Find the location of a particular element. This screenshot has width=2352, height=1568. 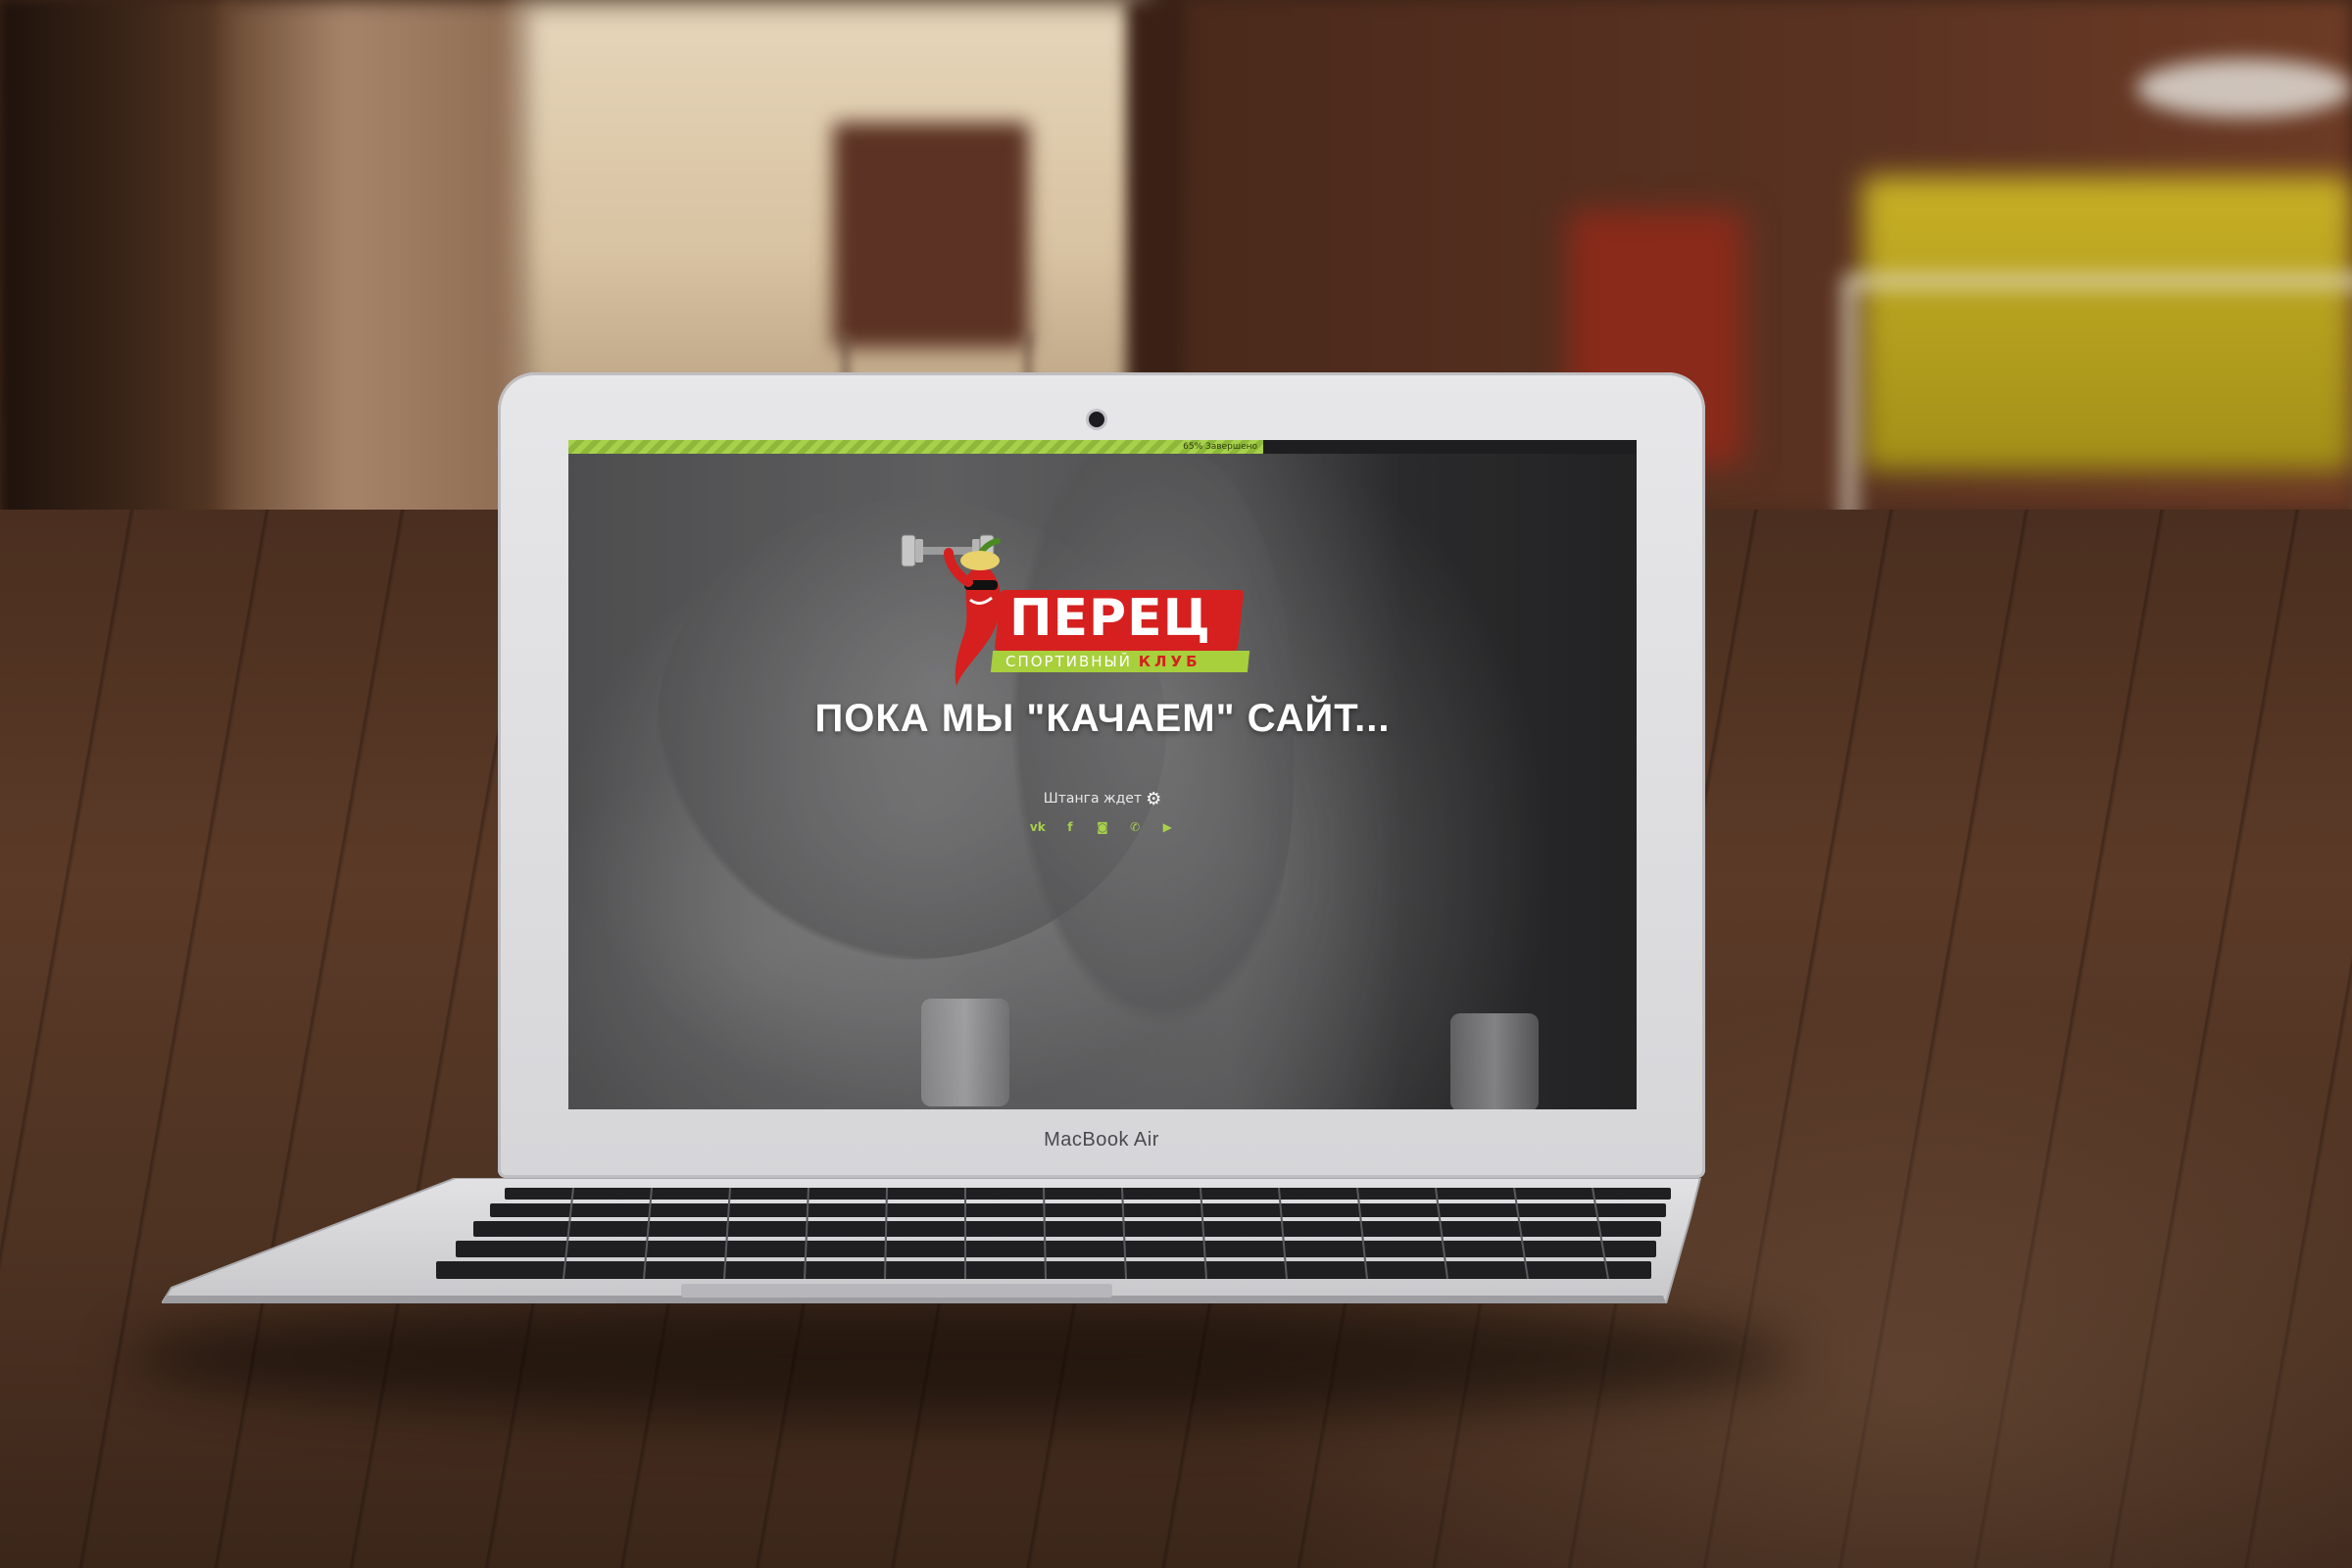

progress-fill: 65% Завершено is located at coordinates (915, 447).